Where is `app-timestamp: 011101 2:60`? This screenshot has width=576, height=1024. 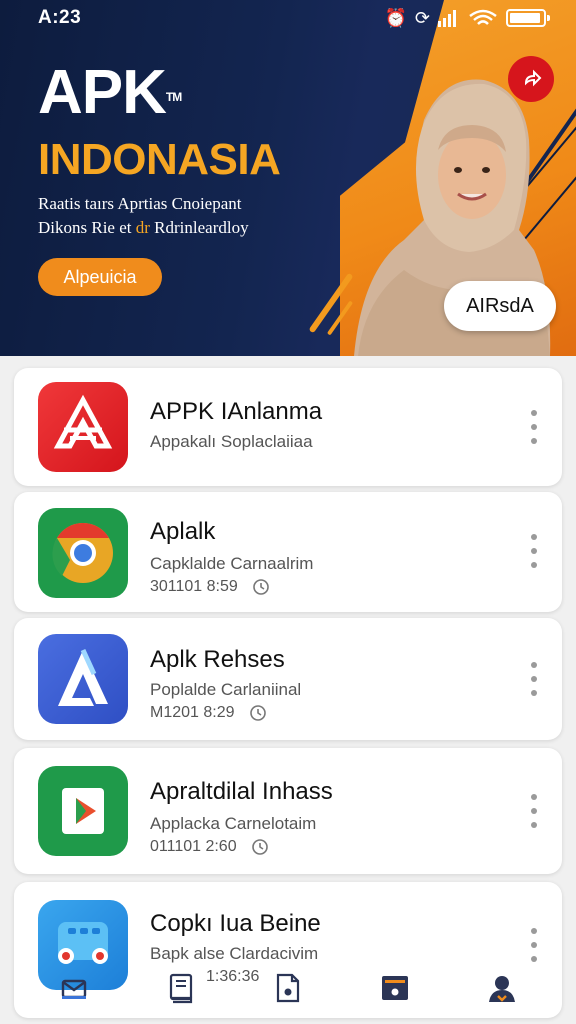
app-timestamp: 011101 2:60 is located at coordinates (193, 846).